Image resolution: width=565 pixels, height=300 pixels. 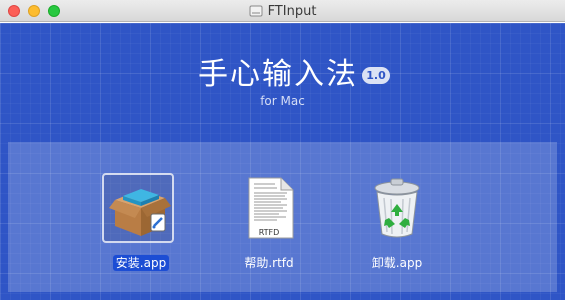 What do you see at coordinates (376, 75) in the screenshot?
I see `version-badge: 1.0` at bounding box center [376, 75].